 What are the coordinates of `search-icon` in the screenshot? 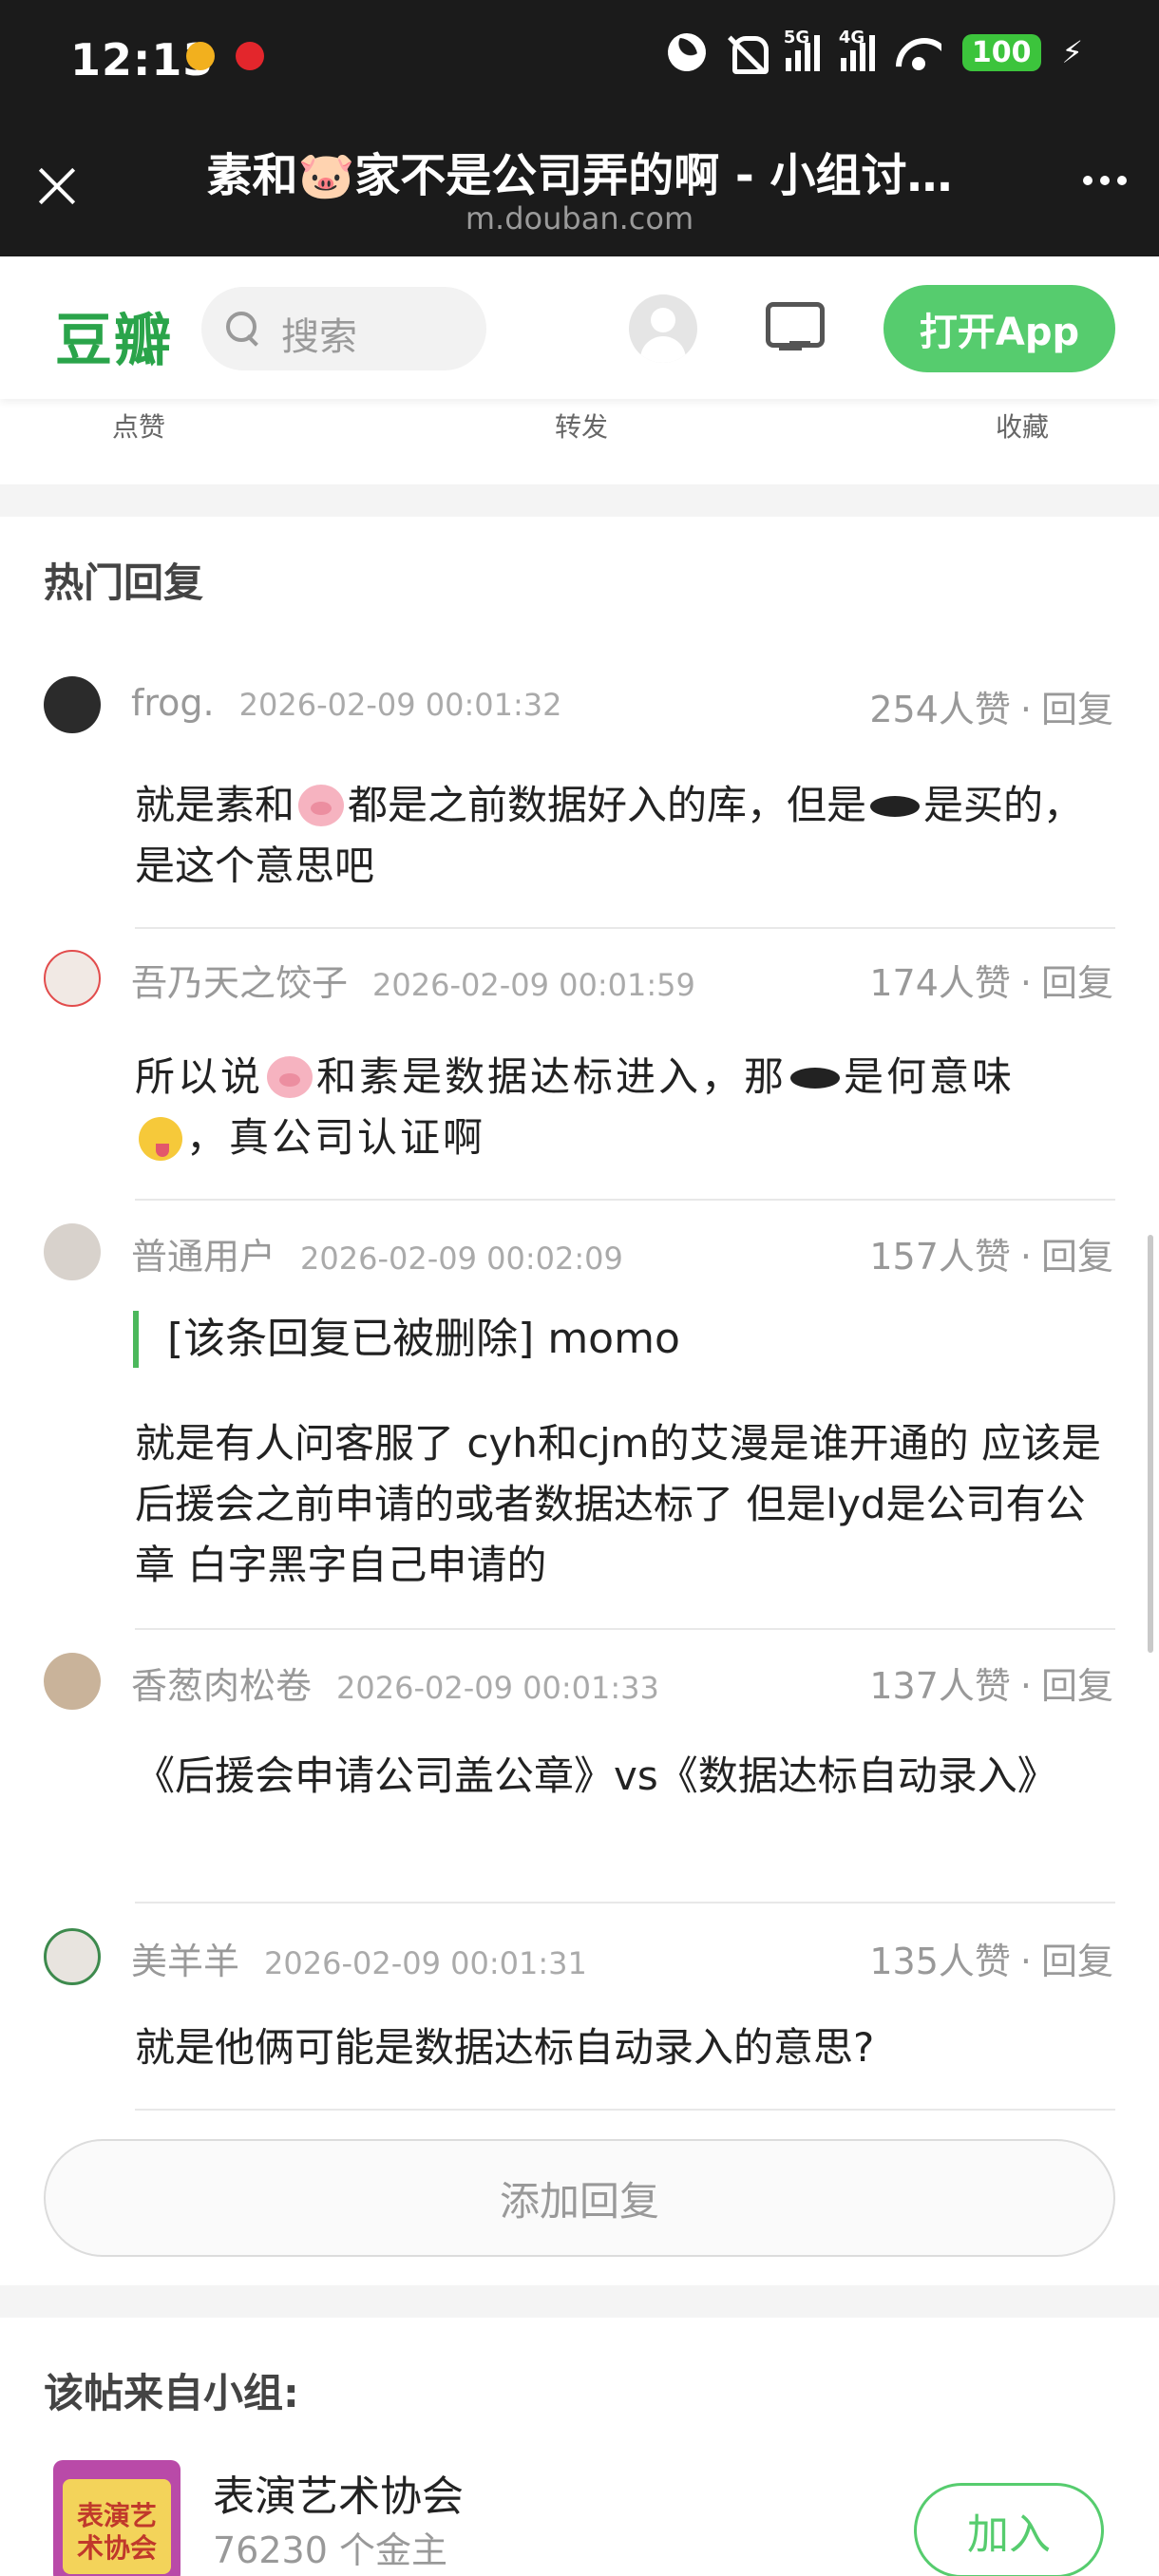 It's located at (243, 329).